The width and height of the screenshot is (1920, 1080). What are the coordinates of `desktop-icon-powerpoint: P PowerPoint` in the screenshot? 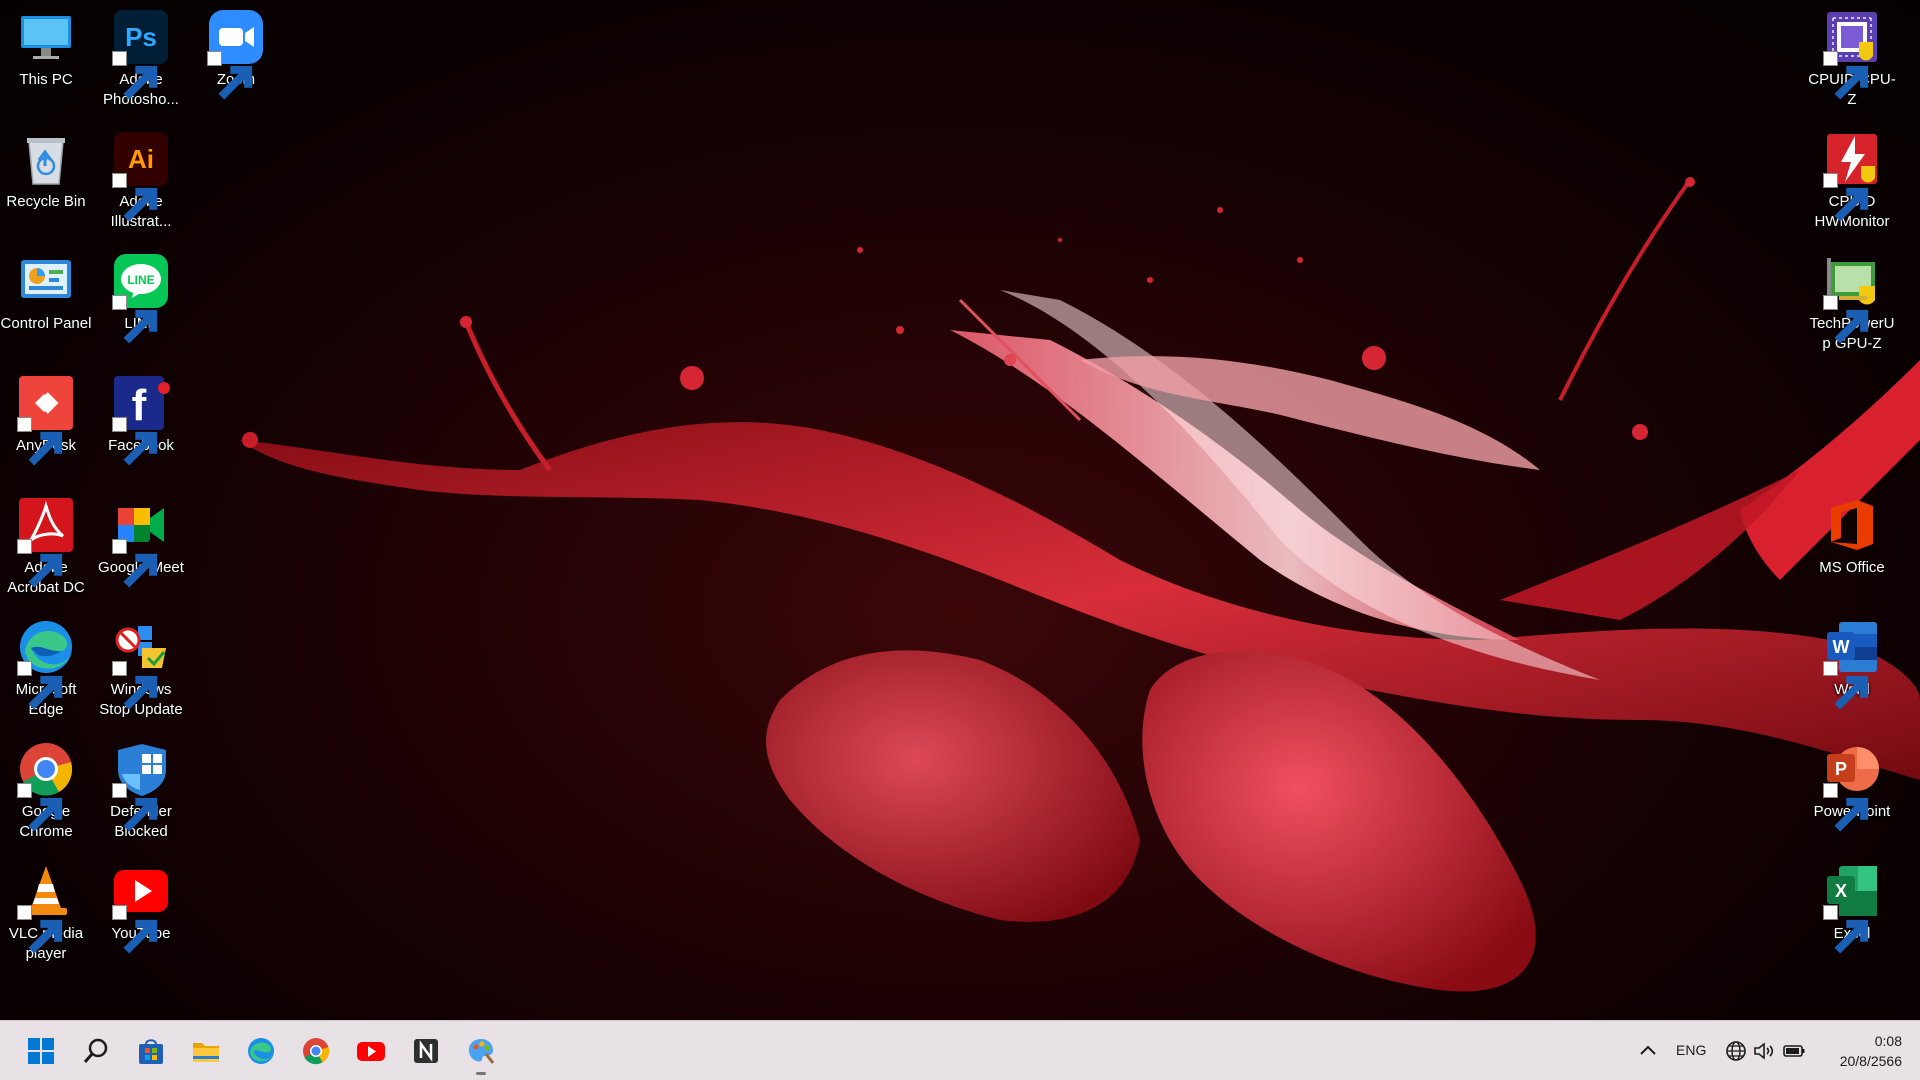 It's located at (1852, 782).